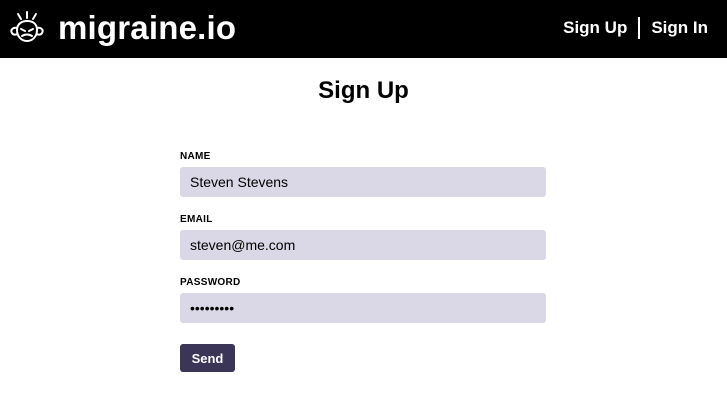 This screenshot has height=410, width=727. What do you see at coordinates (363, 308) in the screenshot?
I see `password-input` at bounding box center [363, 308].